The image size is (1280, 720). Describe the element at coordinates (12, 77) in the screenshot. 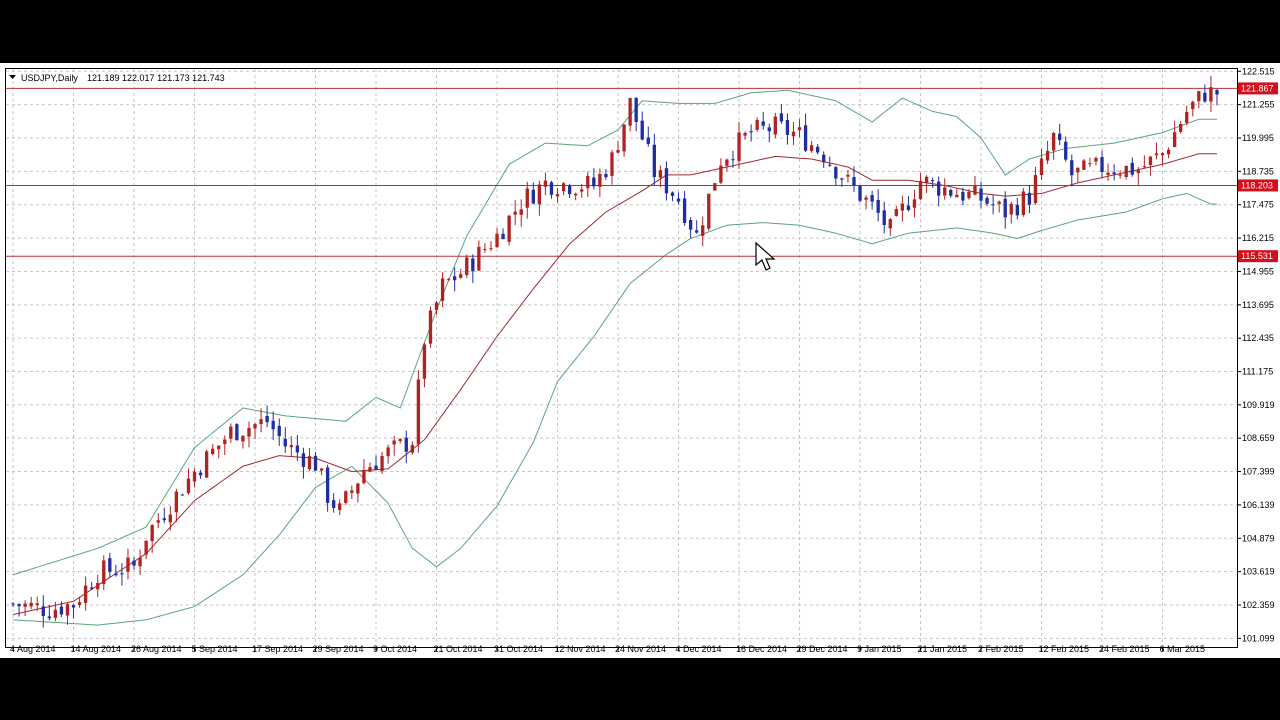

I see `dropdown-arrow-icon` at that location.